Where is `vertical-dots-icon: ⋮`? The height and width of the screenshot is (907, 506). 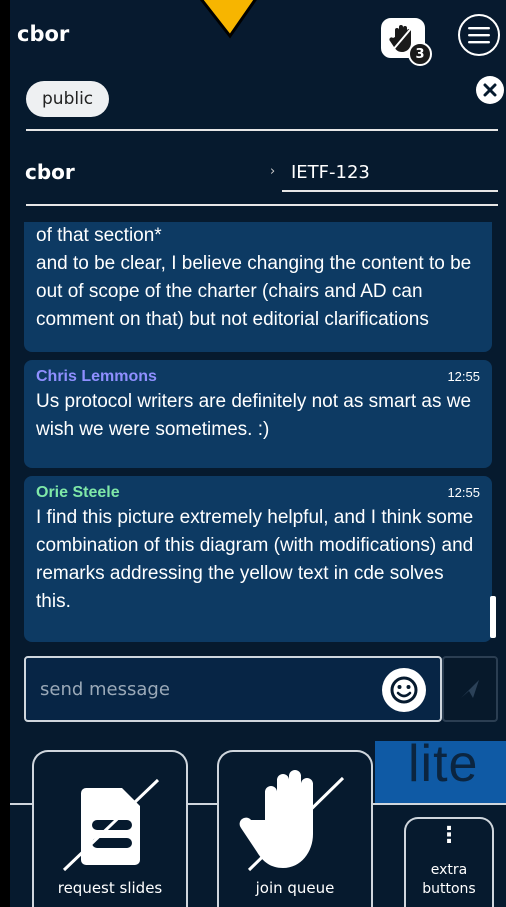 vertical-dots-icon: ⋮ is located at coordinates (449, 835).